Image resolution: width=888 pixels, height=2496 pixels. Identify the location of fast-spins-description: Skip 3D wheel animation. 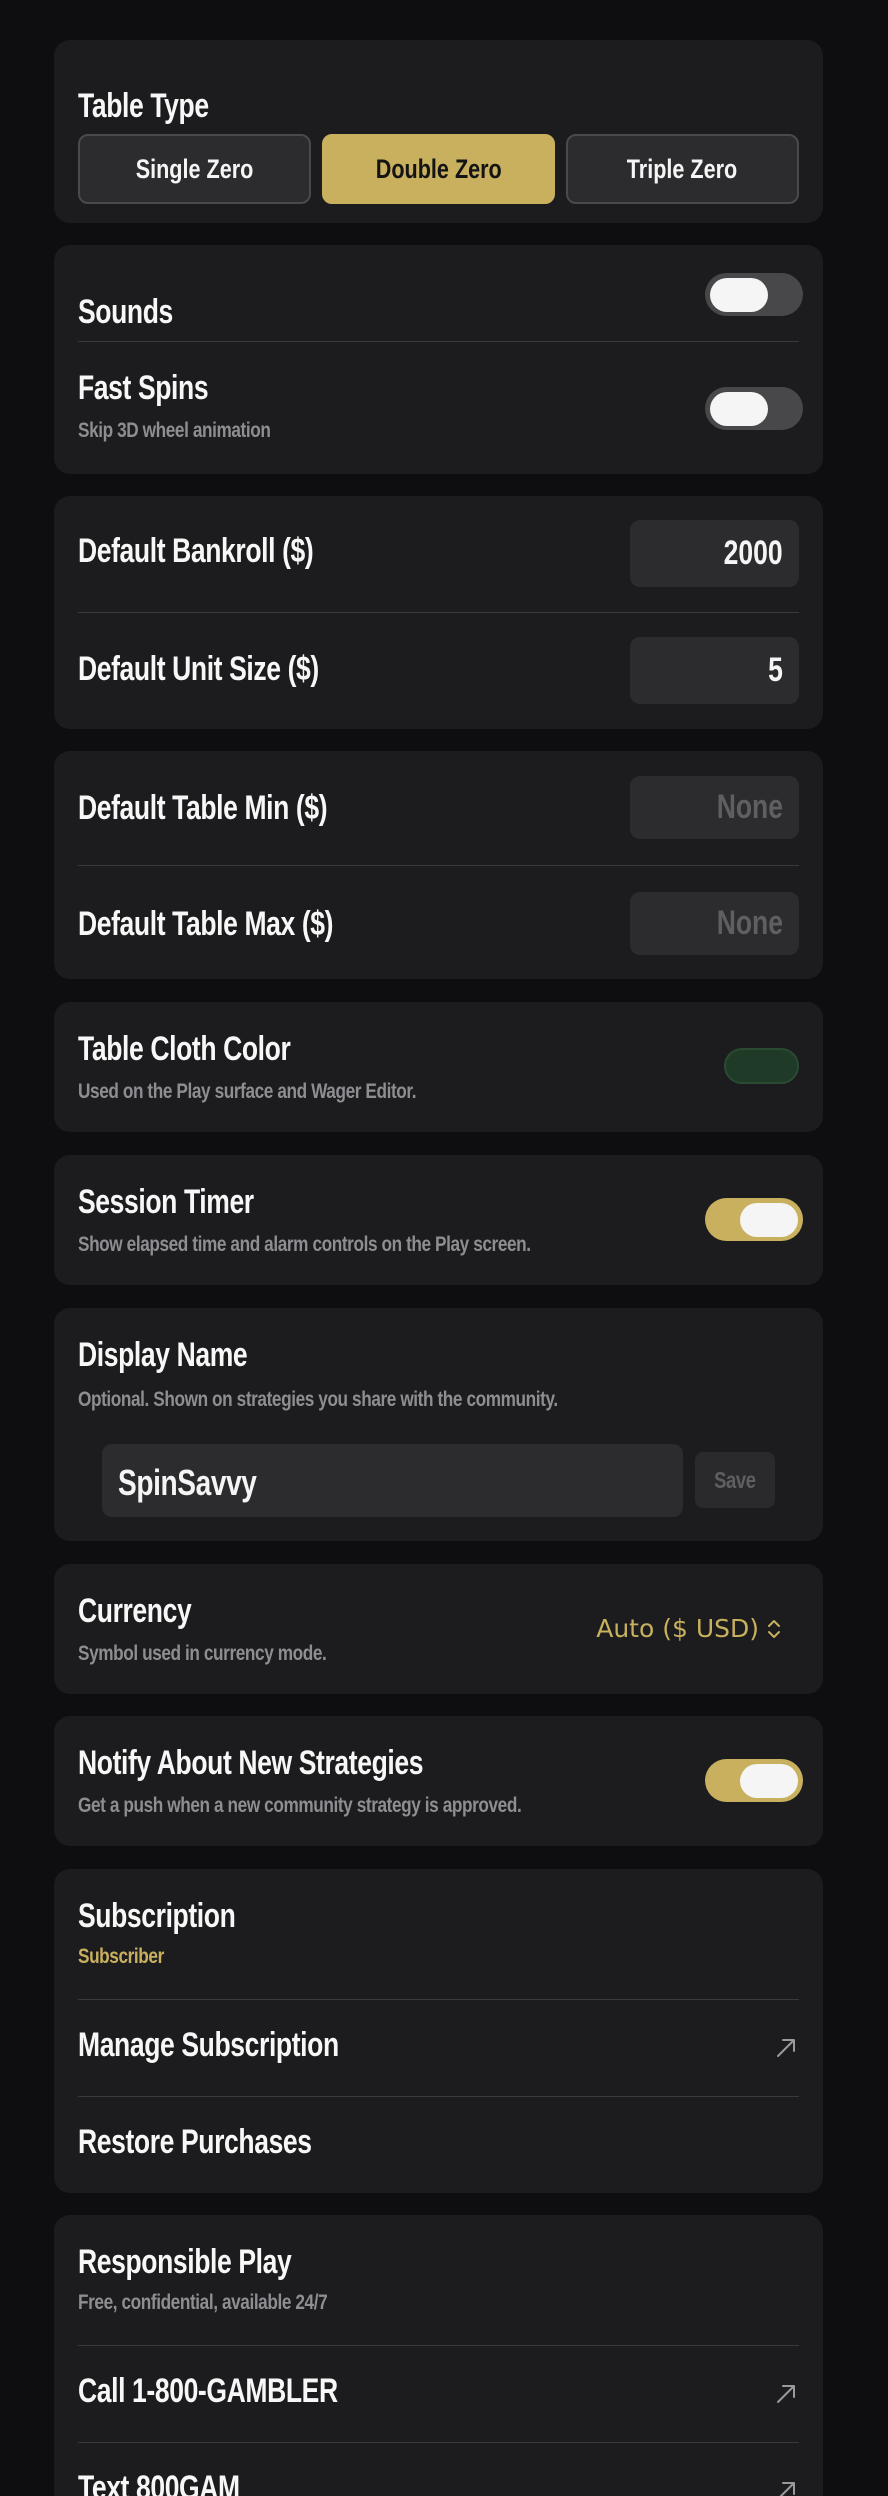
(174, 430).